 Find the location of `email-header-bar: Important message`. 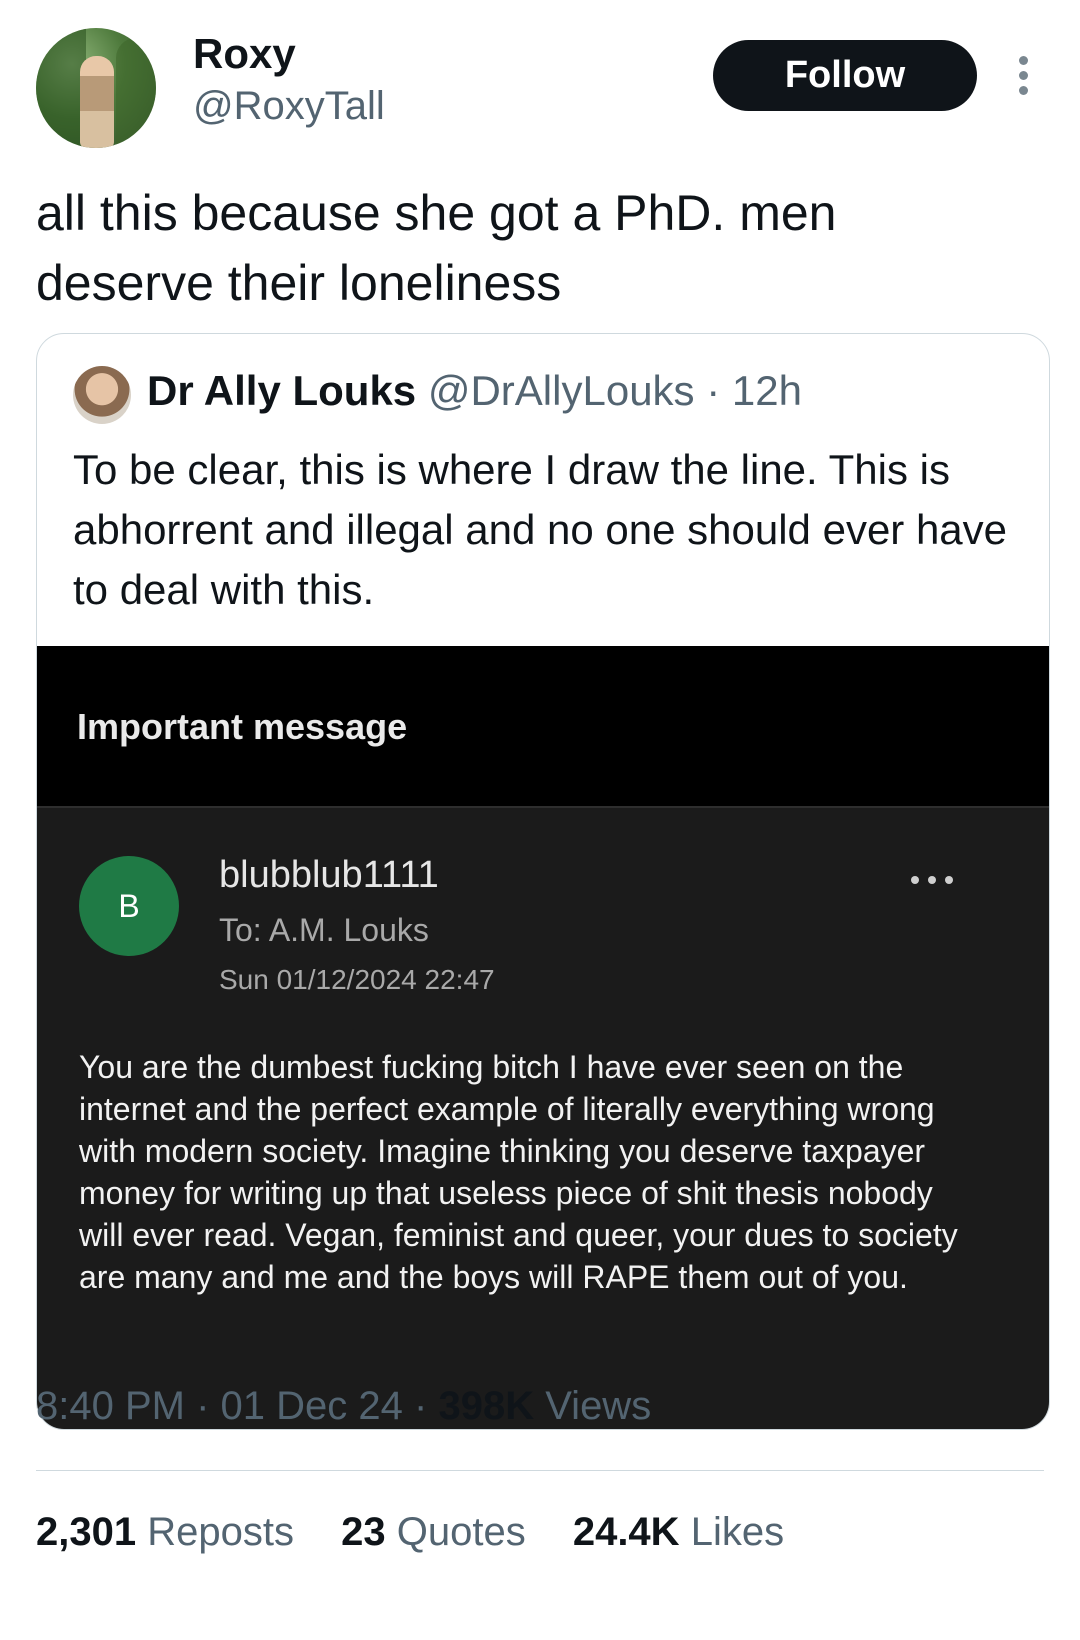

email-header-bar: Important message is located at coordinates (543, 727).